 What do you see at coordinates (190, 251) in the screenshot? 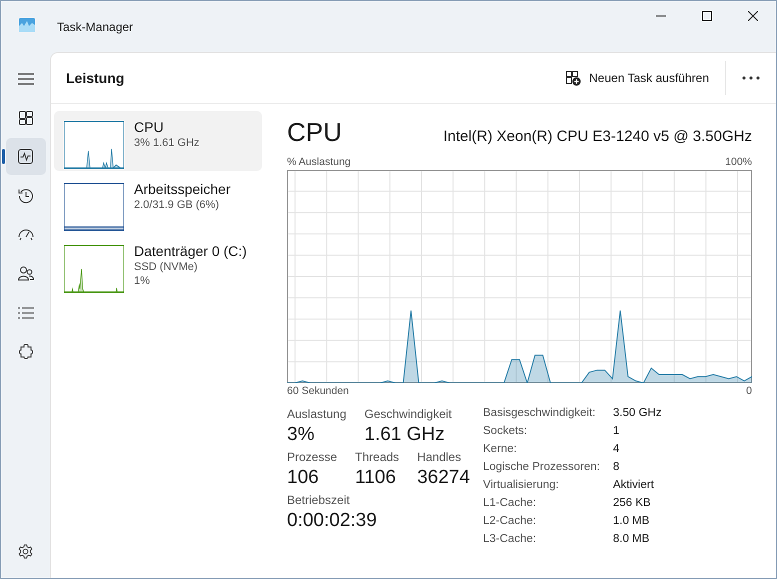
I see `resource-name: Datenträger 0 (C:)` at bounding box center [190, 251].